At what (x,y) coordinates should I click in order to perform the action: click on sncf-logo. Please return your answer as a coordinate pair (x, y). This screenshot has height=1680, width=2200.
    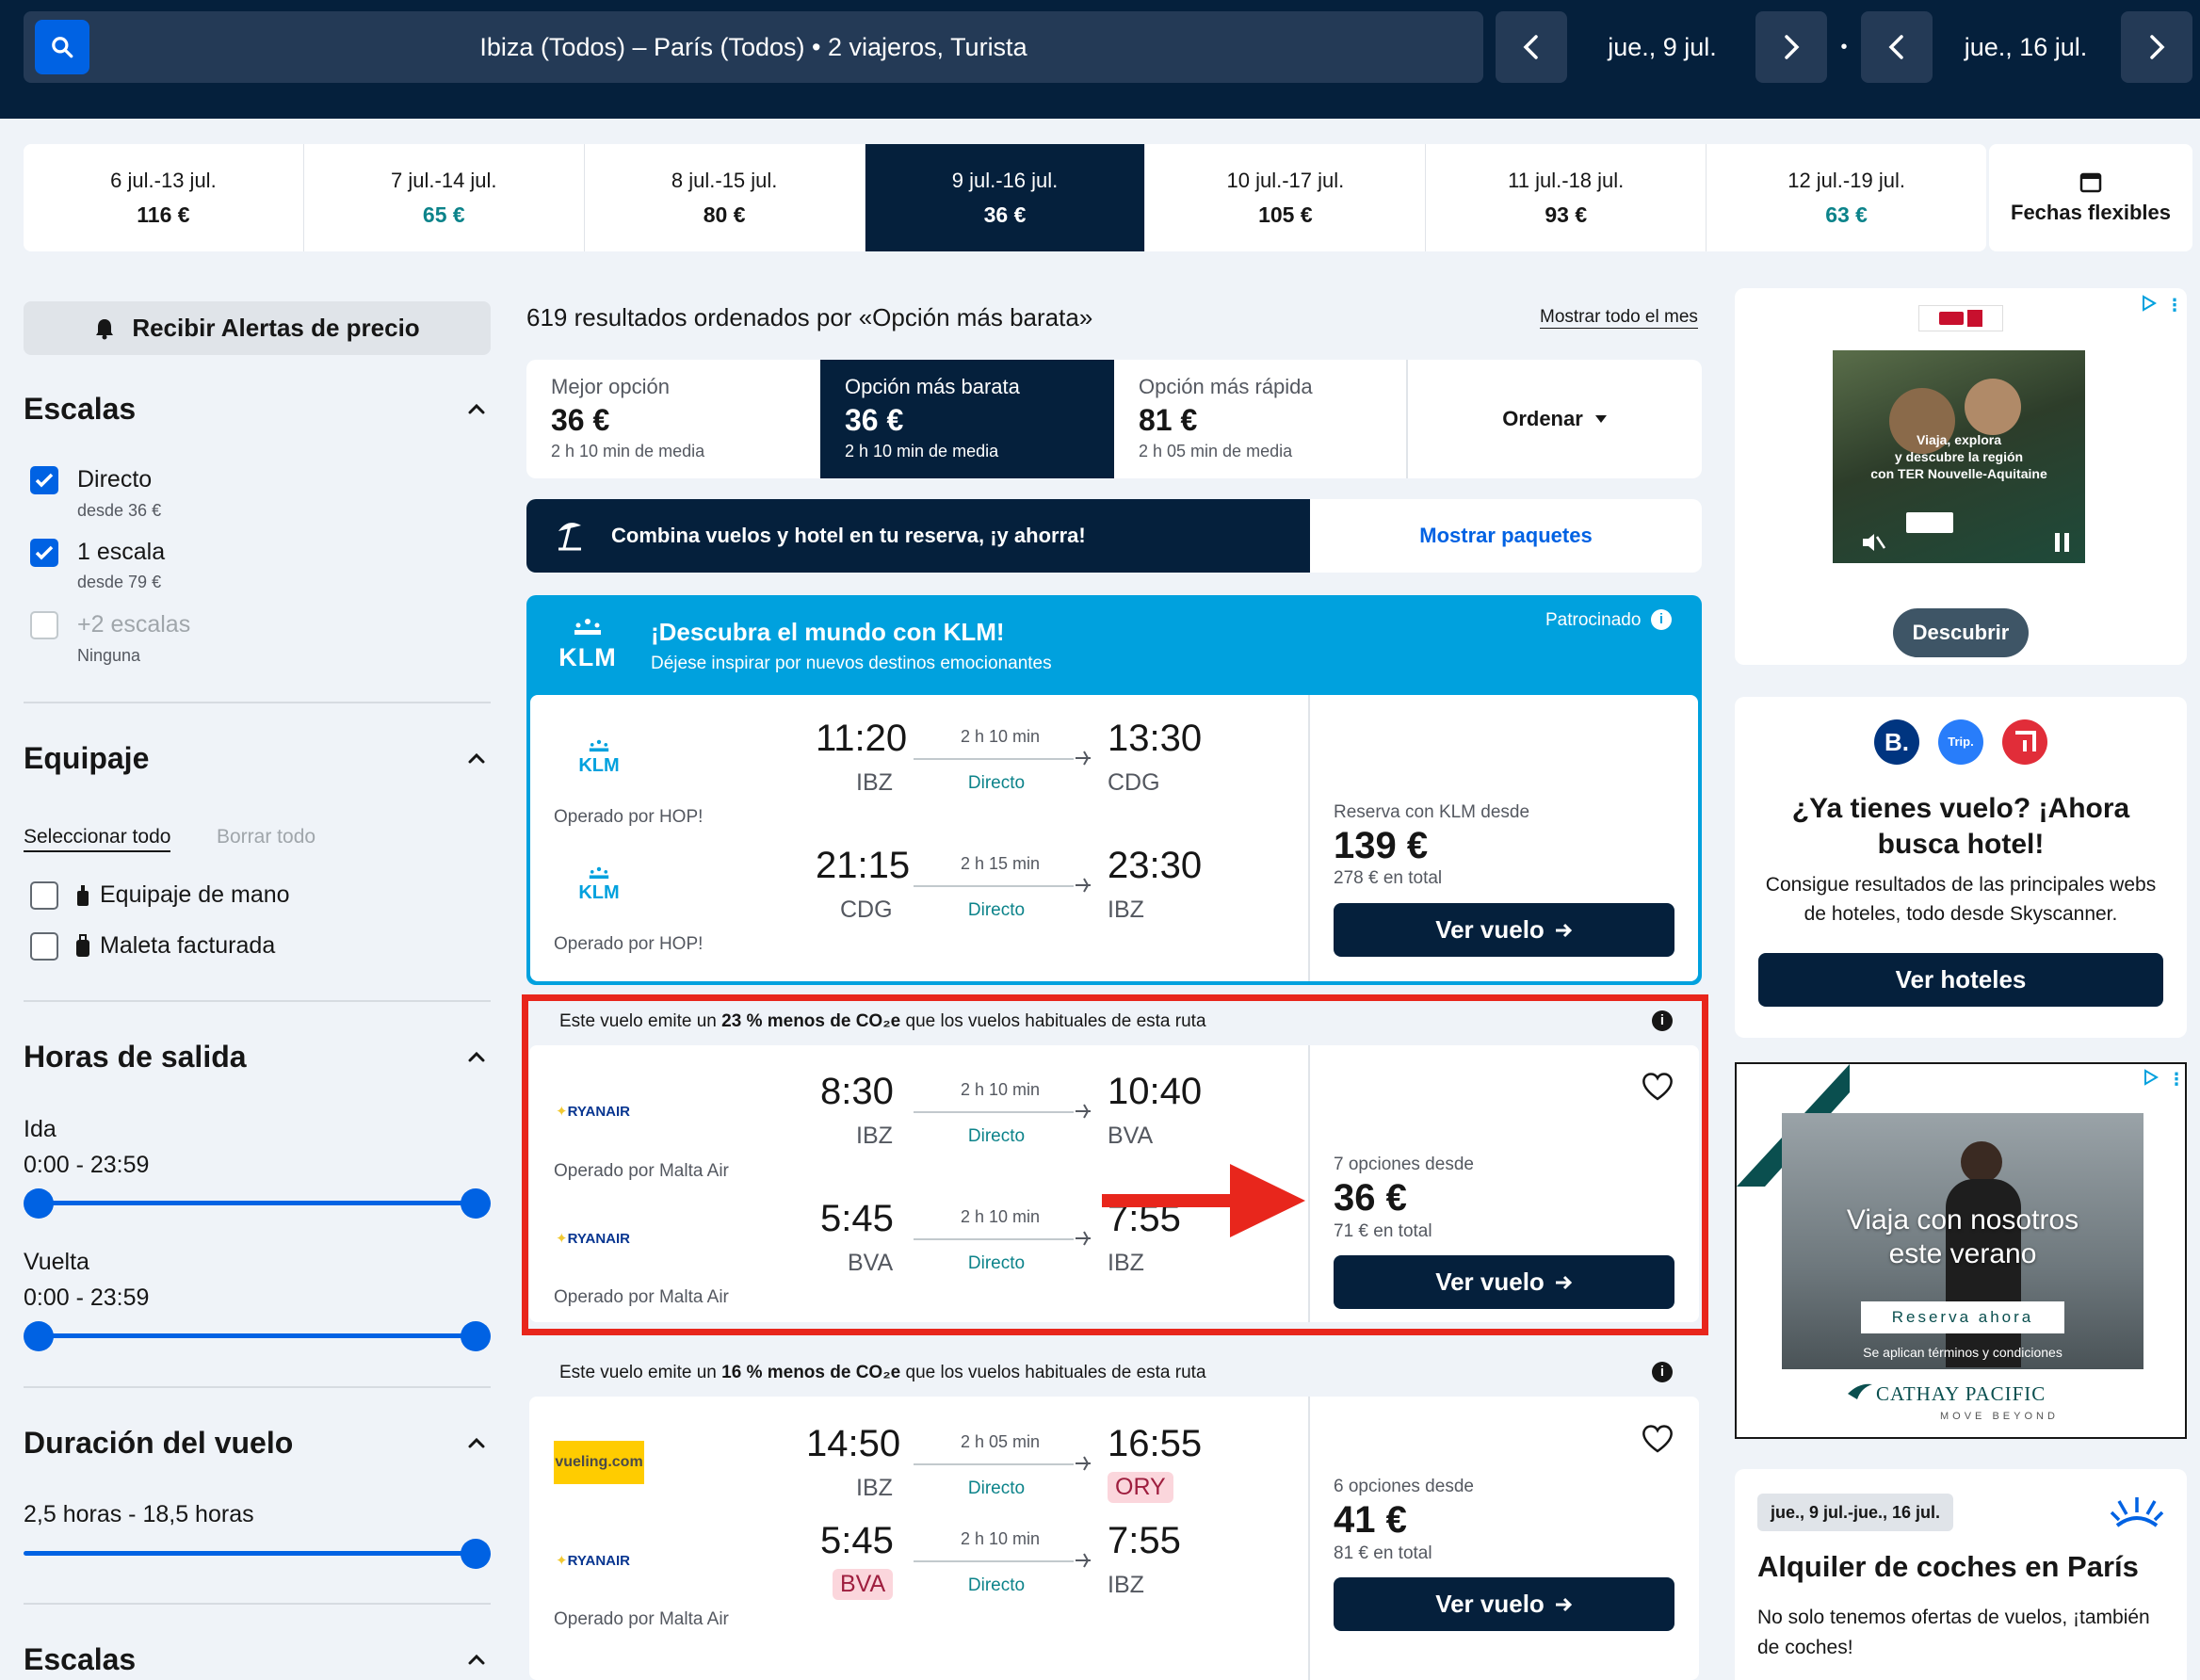
    Looking at the image, I should click on (1951, 318).